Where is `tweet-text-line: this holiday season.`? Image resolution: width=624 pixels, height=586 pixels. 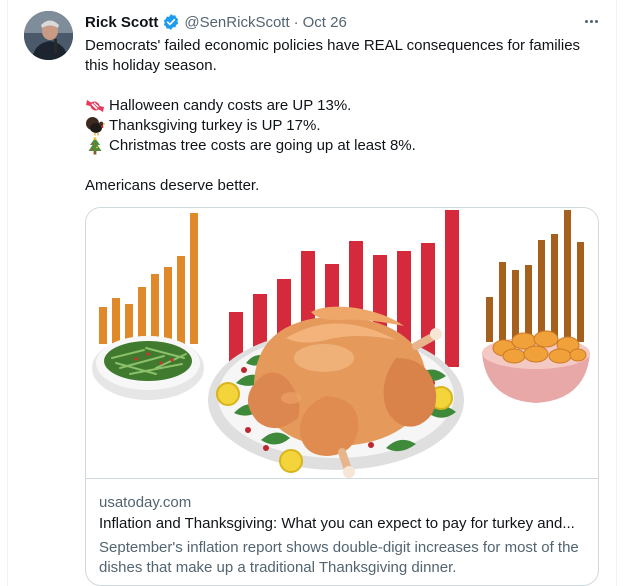 tweet-text-line: this holiday season. is located at coordinates (151, 65).